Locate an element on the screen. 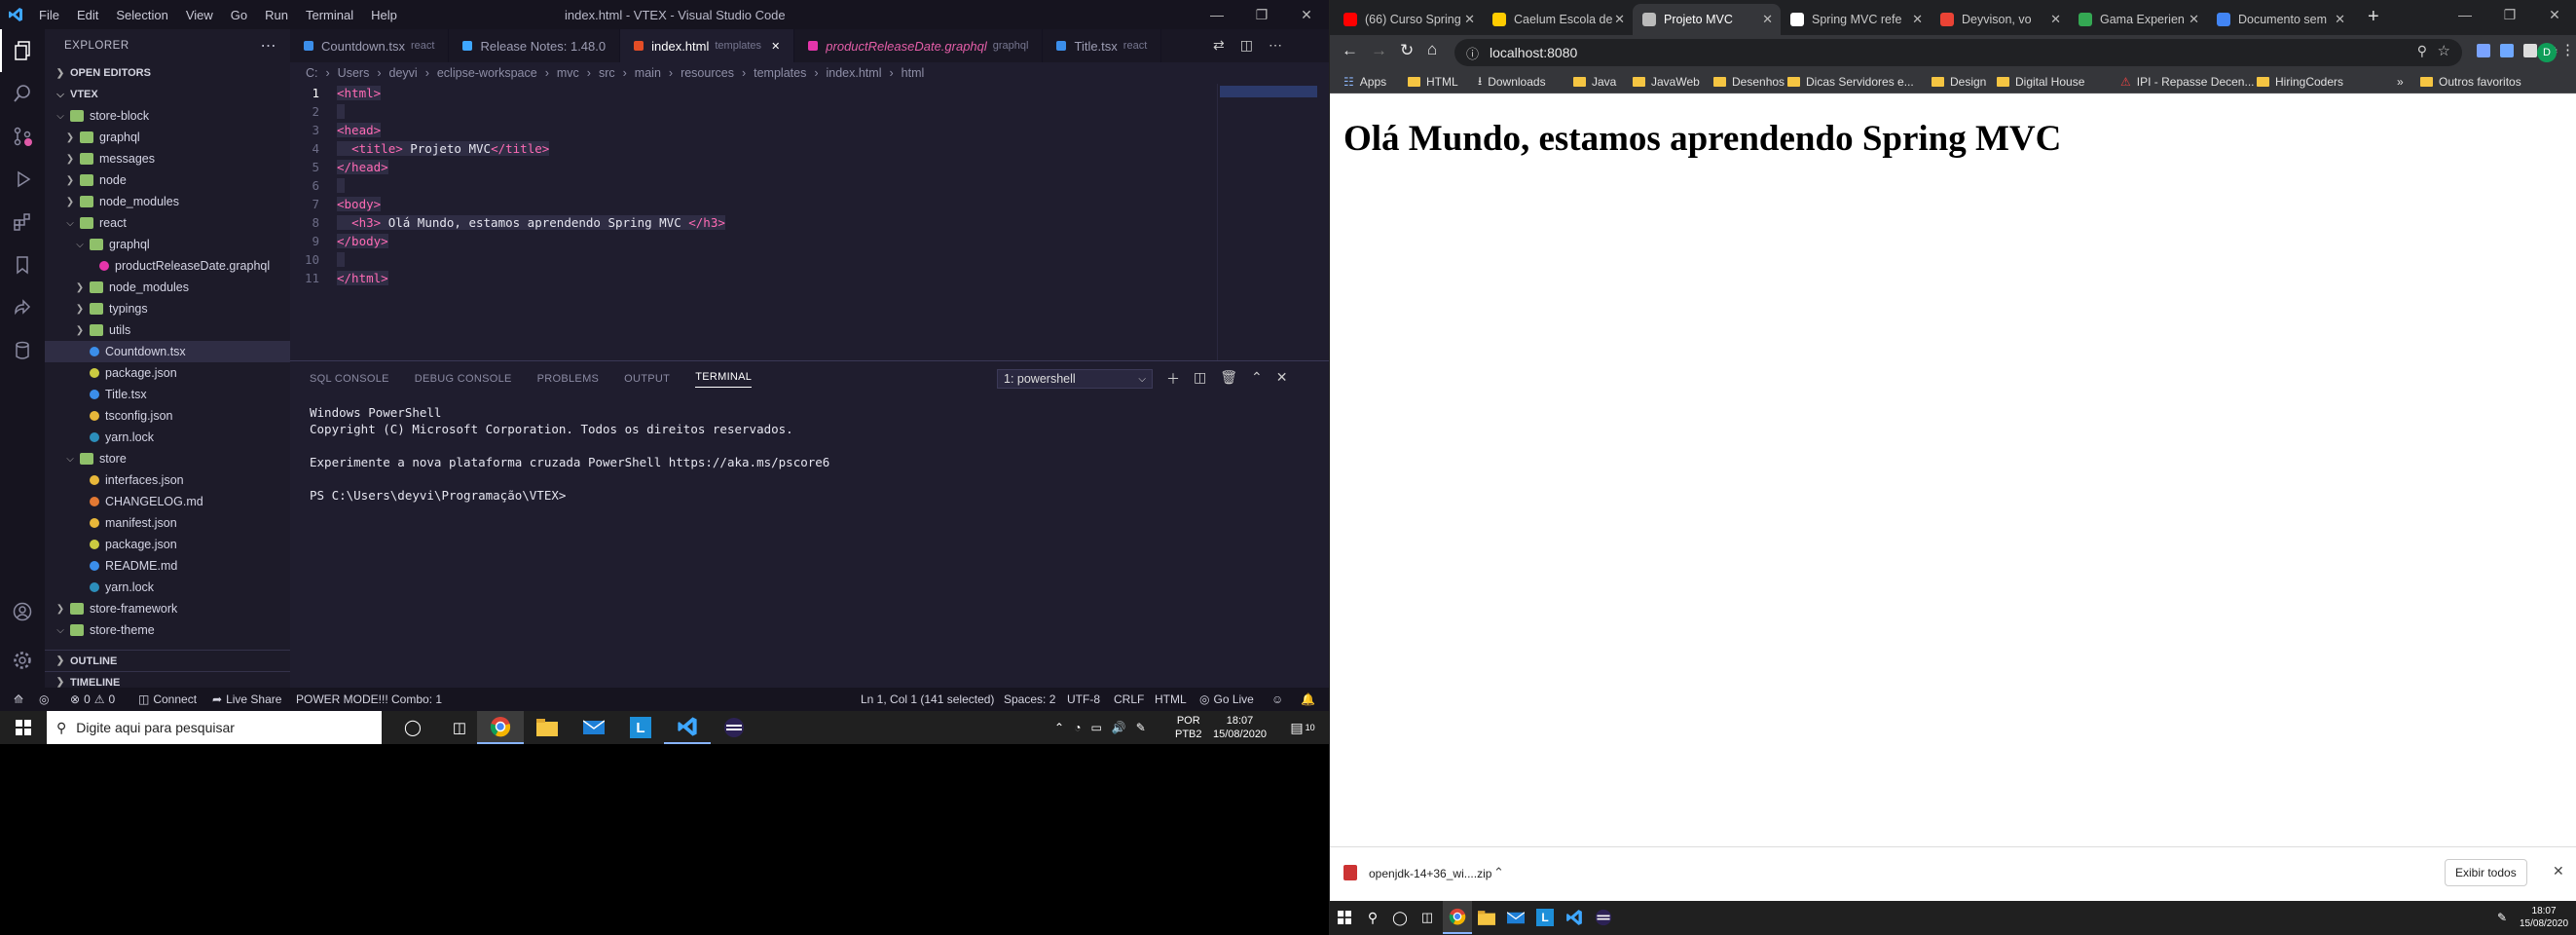  tree-item: ❯ utils is located at coordinates (167, 330).